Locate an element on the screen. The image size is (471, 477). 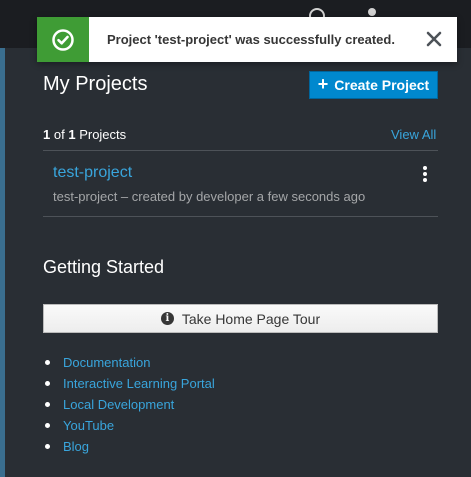
list-item: Documentation is located at coordinates (129, 362).